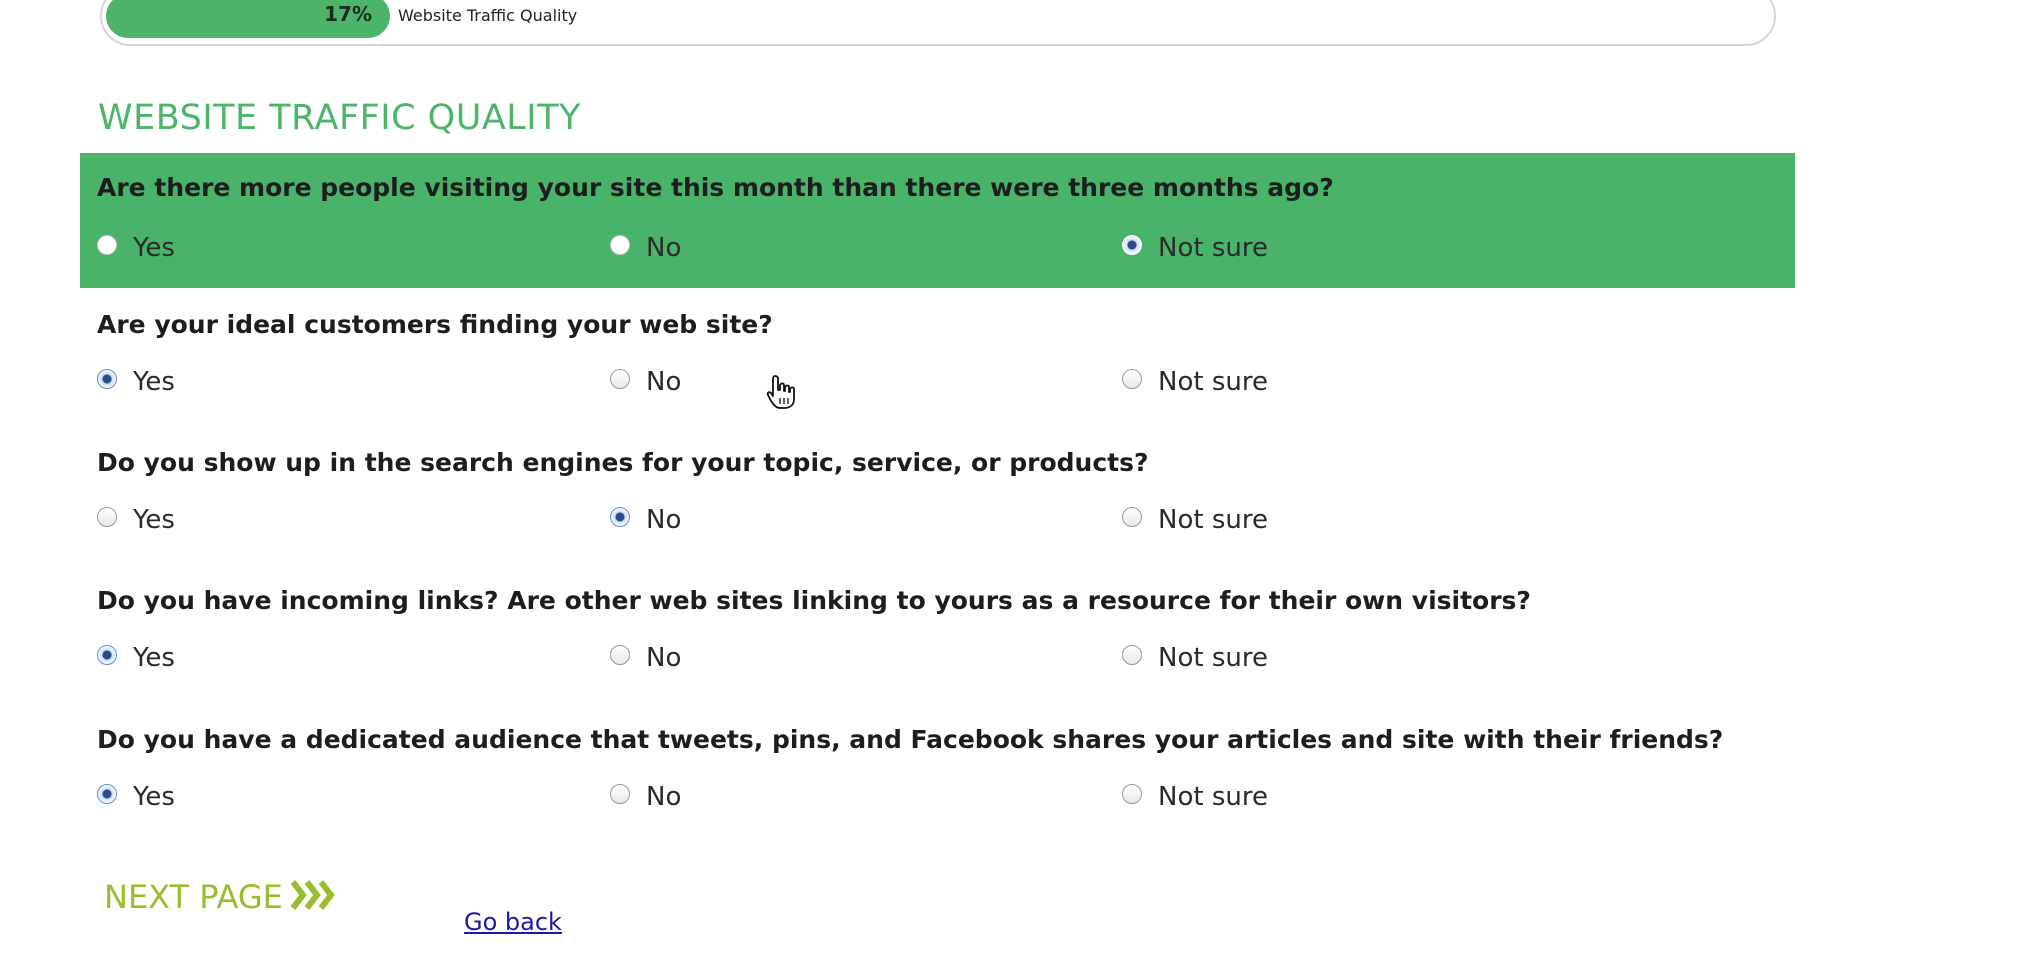 Image resolution: width=2044 pixels, height=972 pixels. What do you see at coordinates (781, 394) in the screenshot?
I see `hand-pointer-icon` at bounding box center [781, 394].